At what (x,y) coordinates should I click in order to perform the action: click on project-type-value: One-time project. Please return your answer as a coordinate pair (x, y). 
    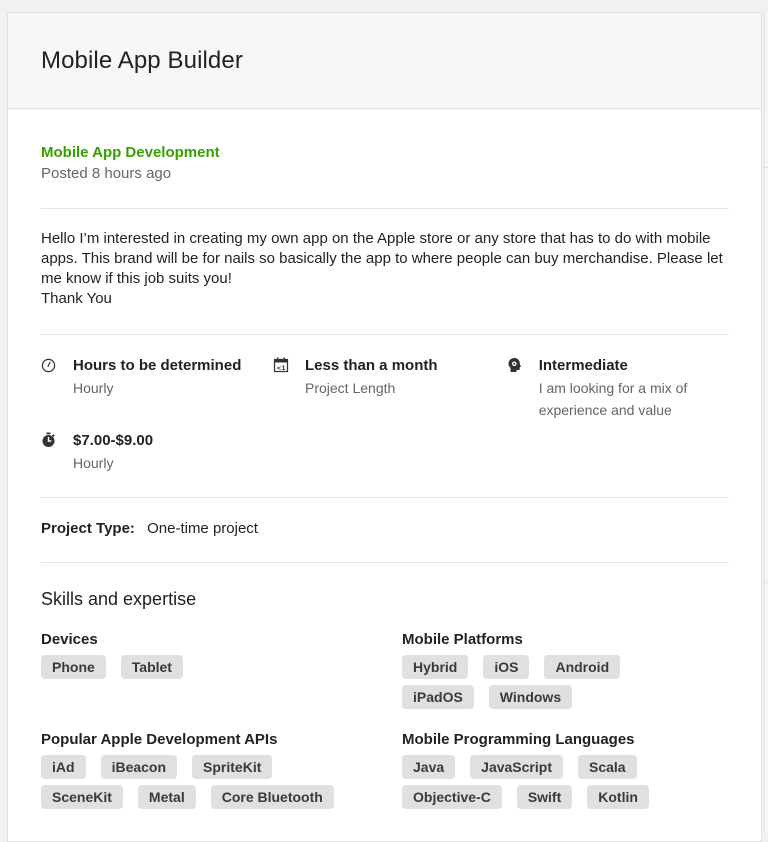
    Looking at the image, I should click on (202, 528).